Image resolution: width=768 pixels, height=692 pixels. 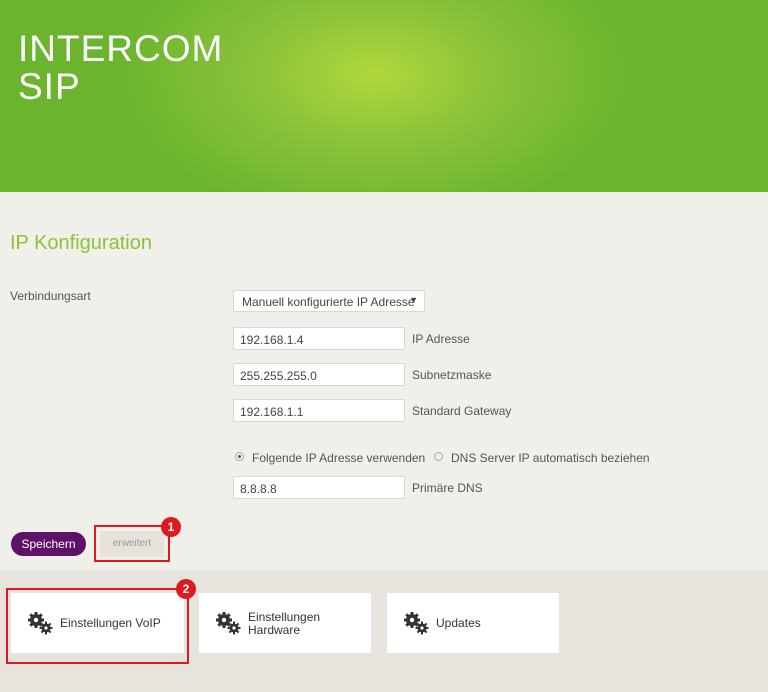 I want to click on save-button: Speichern, so click(x=48, y=544).